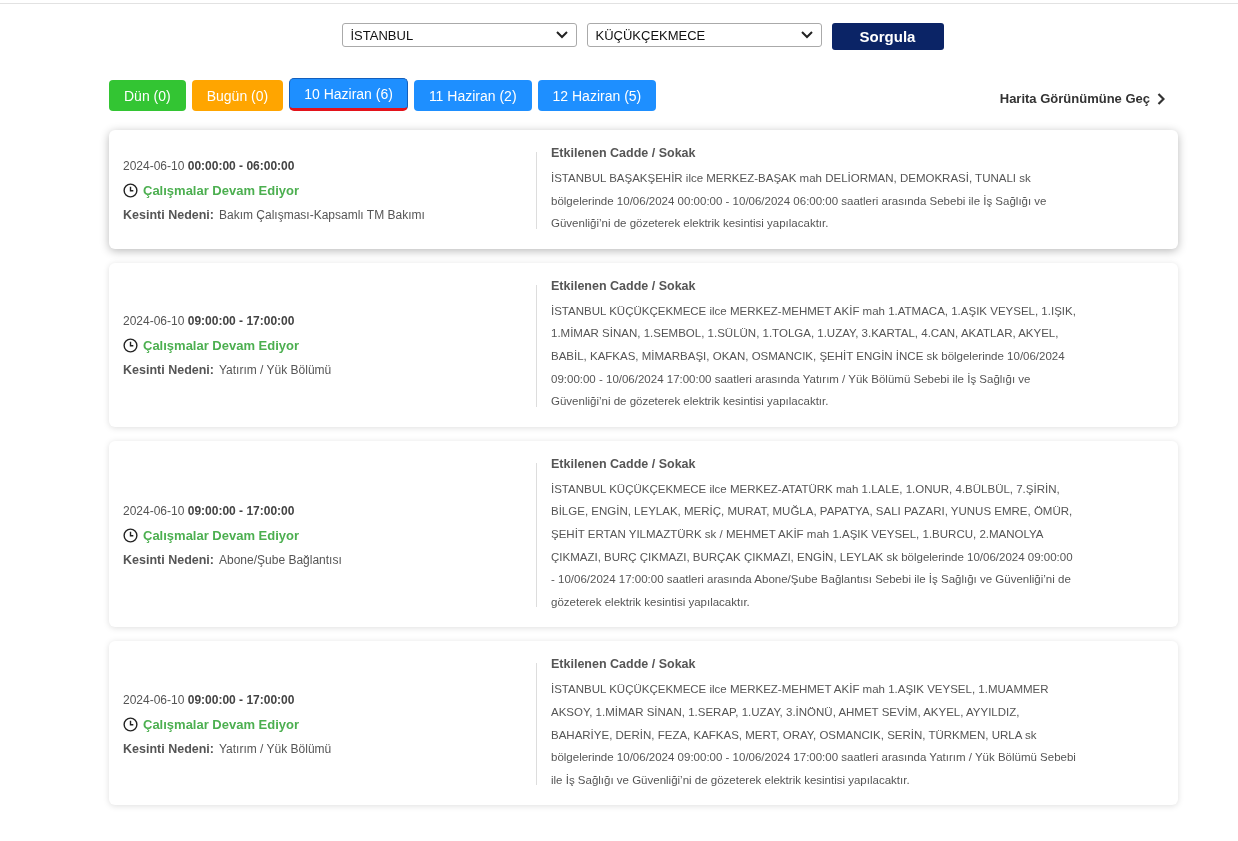  What do you see at coordinates (887, 36) in the screenshot?
I see `query-button: Sorgula` at bounding box center [887, 36].